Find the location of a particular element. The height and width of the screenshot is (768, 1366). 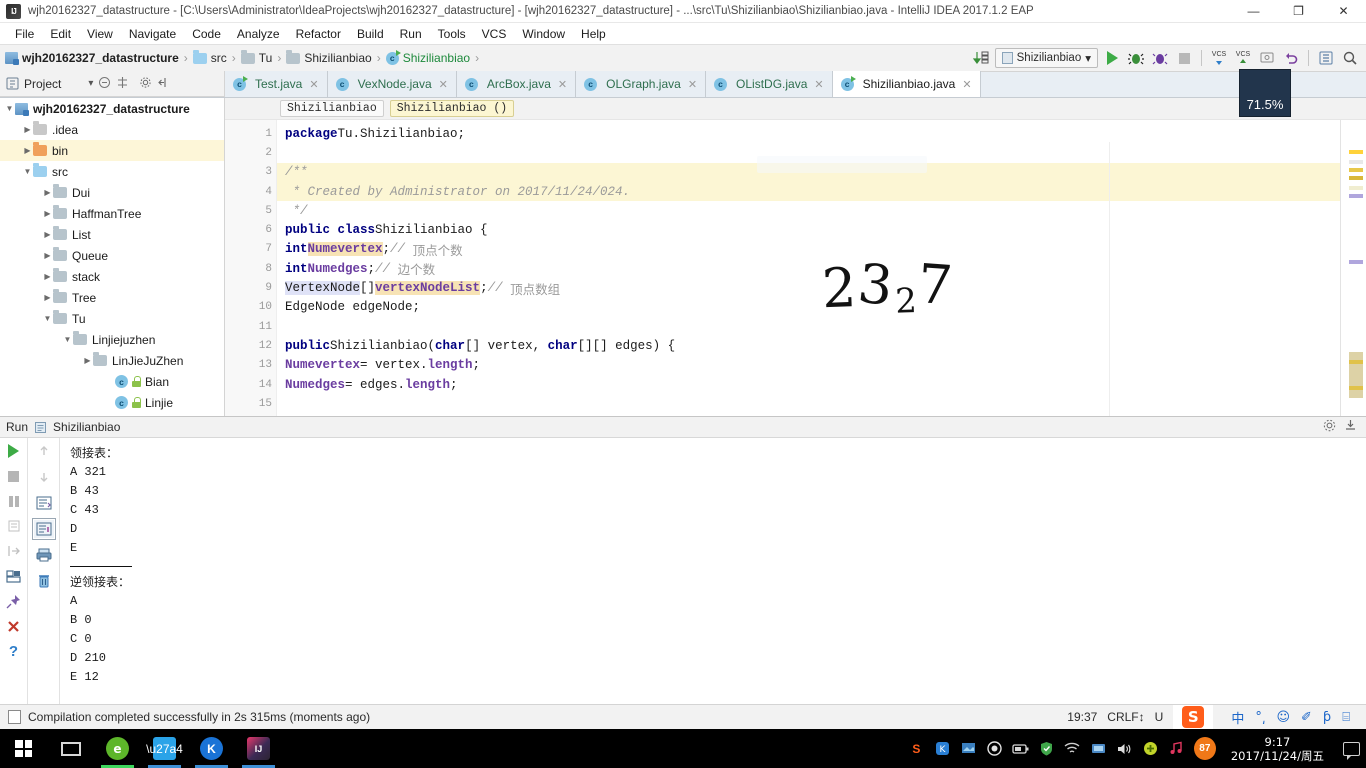

taskbar-clock: 9:17 2017/11/24/周五 is located at coordinates (1277, 749).